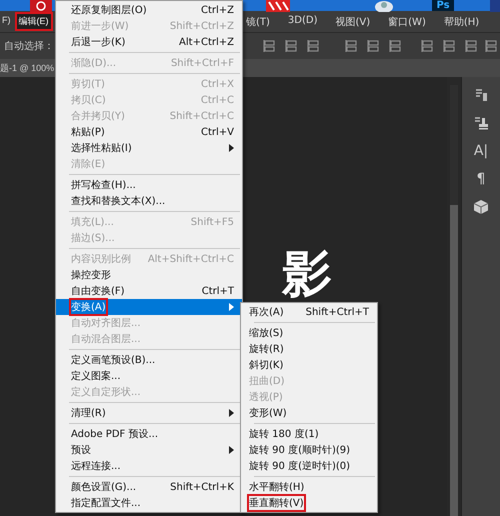 Image resolution: width=500 pixels, height=516 pixels. Describe the element at coordinates (98, 42) in the screenshot. I see `menu-item-label: 后退一步(K)` at that location.